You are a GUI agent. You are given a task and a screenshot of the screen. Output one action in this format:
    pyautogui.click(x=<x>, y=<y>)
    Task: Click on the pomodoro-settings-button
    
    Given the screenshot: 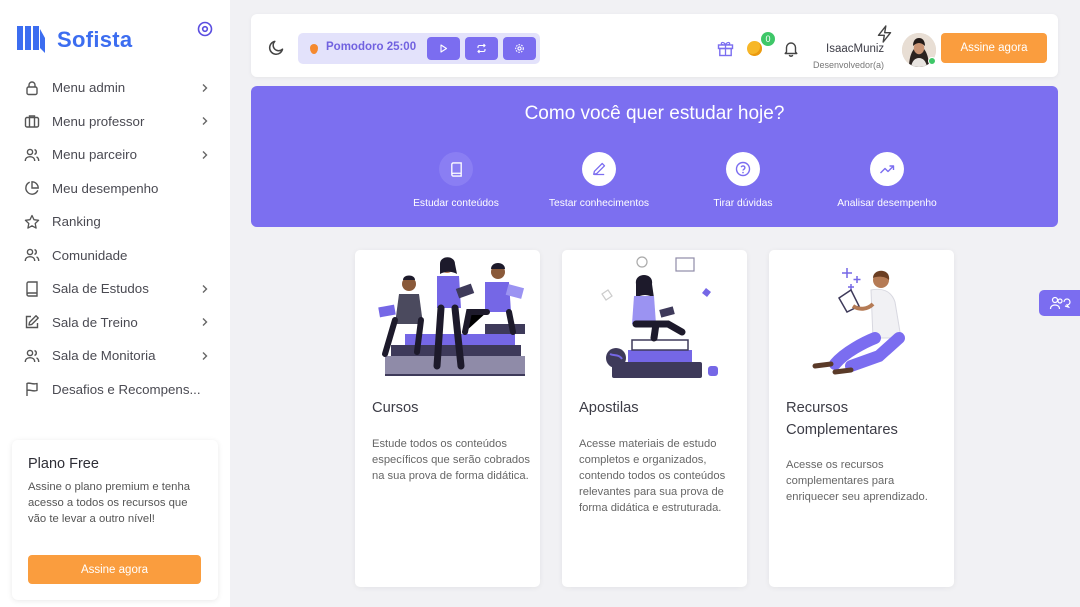 What is the action you would take?
    pyautogui.click(x=519, y=48)
    